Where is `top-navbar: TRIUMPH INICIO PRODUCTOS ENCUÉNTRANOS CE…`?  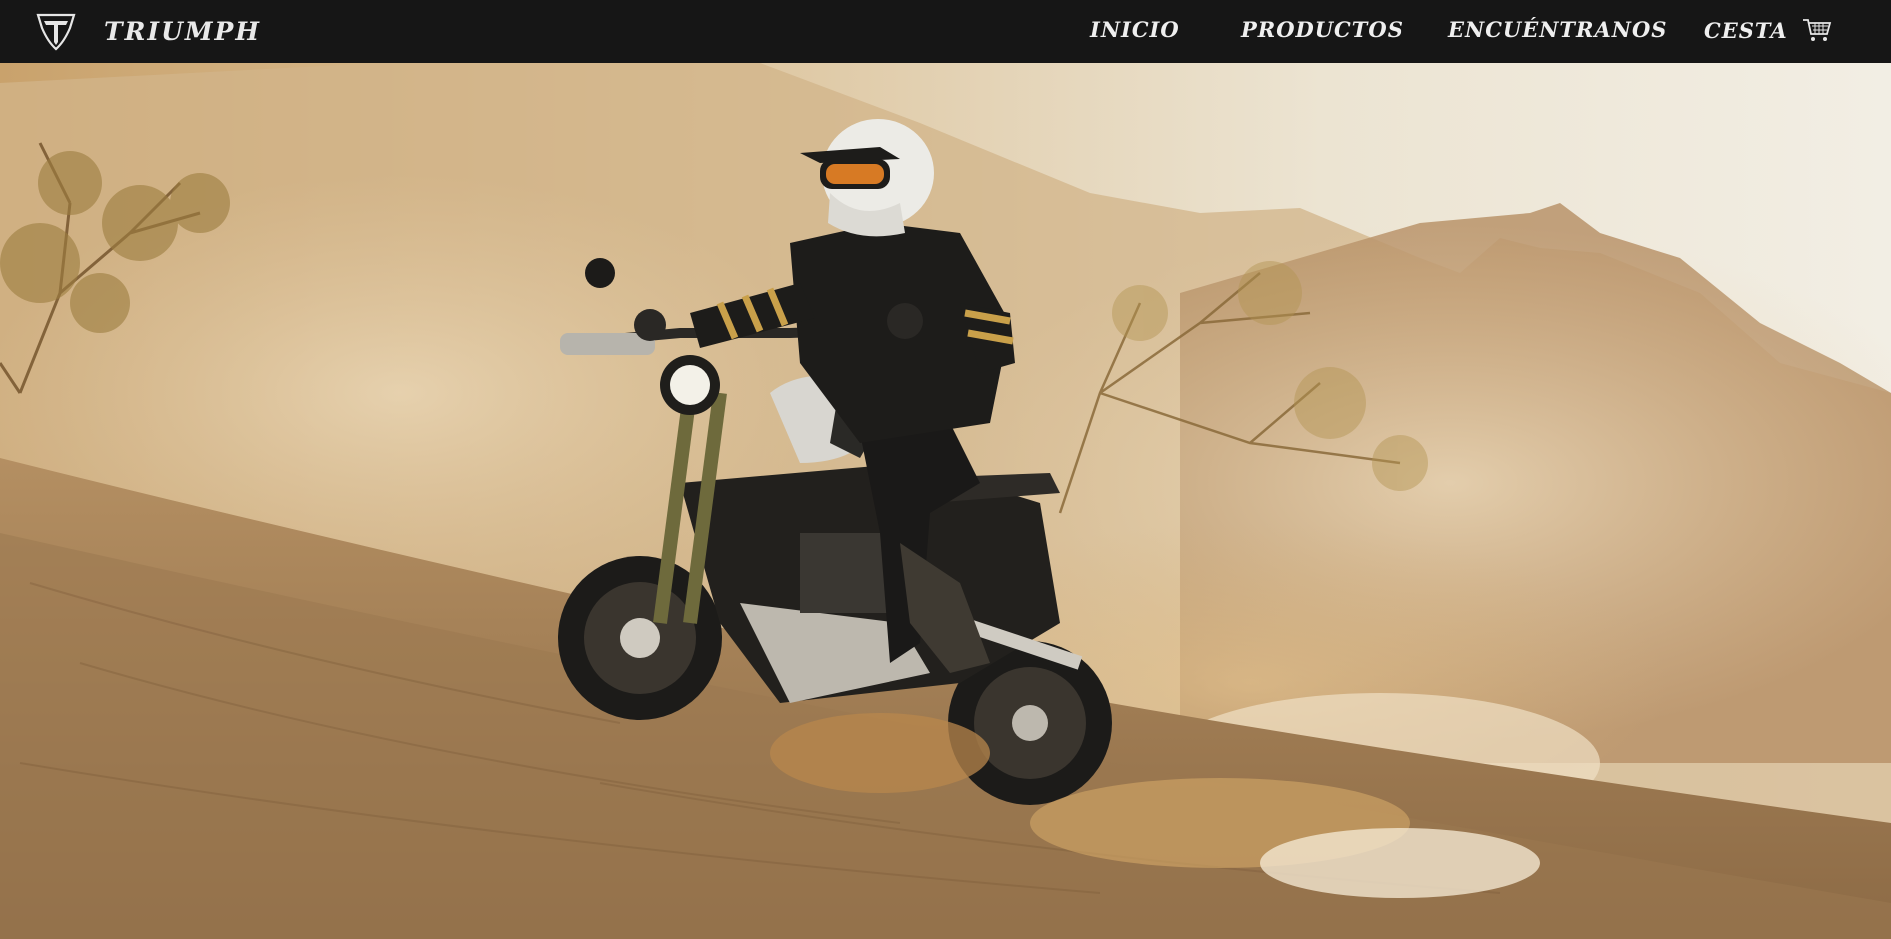 top-navbar: TRIUMPH INICIO PRODUCTOS ENCUÉNTRANOS CE… is located at coordinates (945, 31).